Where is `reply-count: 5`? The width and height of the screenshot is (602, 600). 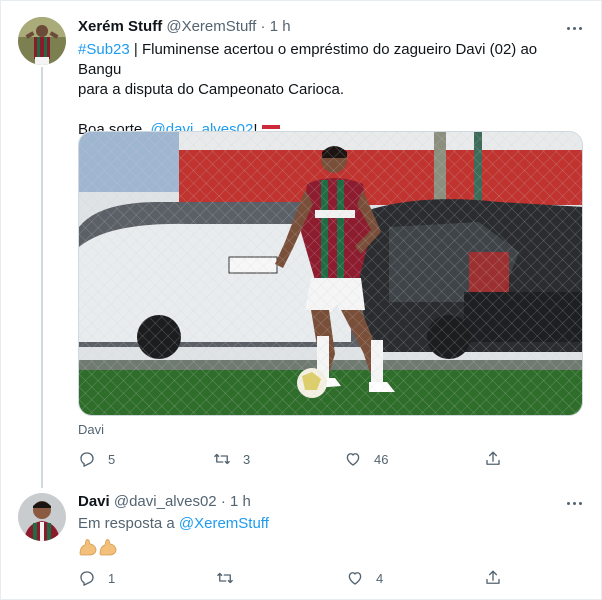 reply-count: 5 is located at coordinates (112, 459).